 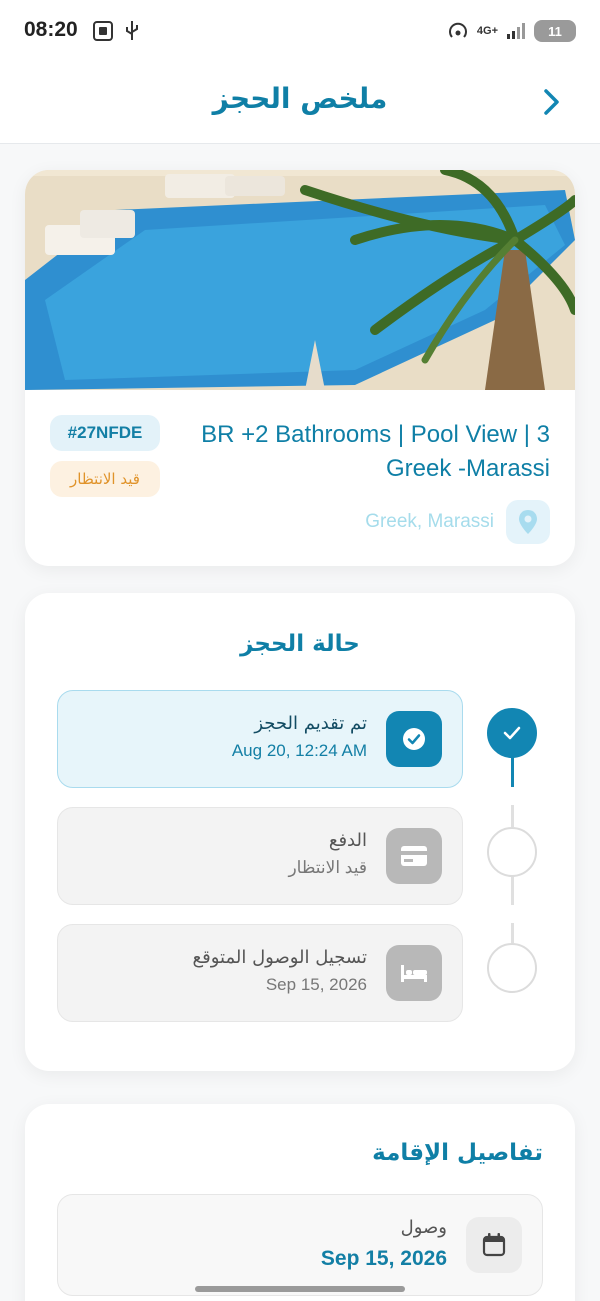 I want to click on bed-icon, so click(x=414, y=973).